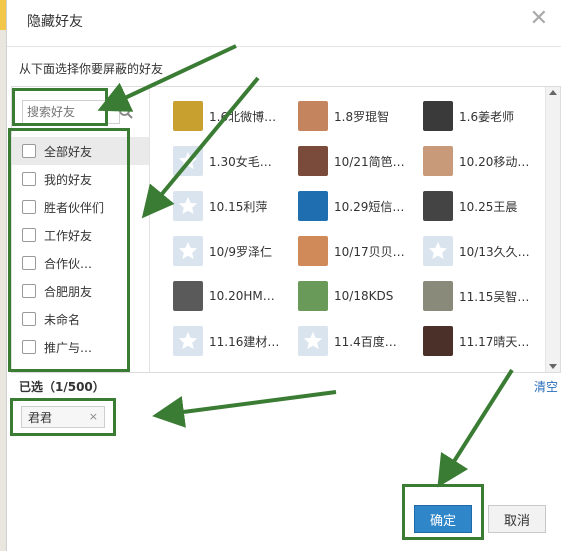 The width and height of the screenshot is (561, 551). What do you see at coordinates (284, 46) in the screenshot?
I see `title-divider` at bounding box center [284, 46].